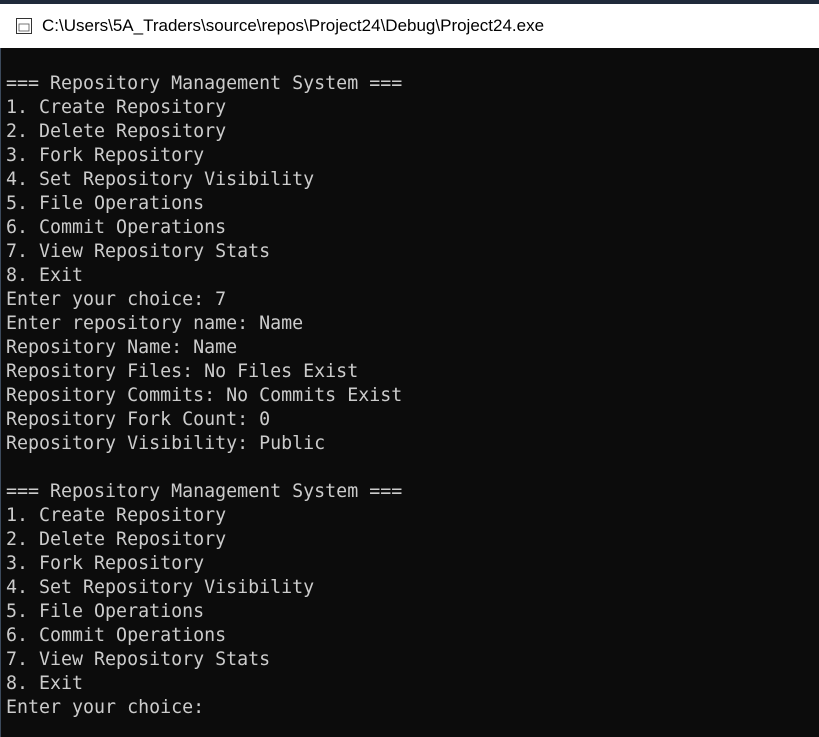 The image size is (819, 737). Describe the element at coordinates (155, 323) in the screenshot. I see `console-line: Enter repository name: Name` at that location.